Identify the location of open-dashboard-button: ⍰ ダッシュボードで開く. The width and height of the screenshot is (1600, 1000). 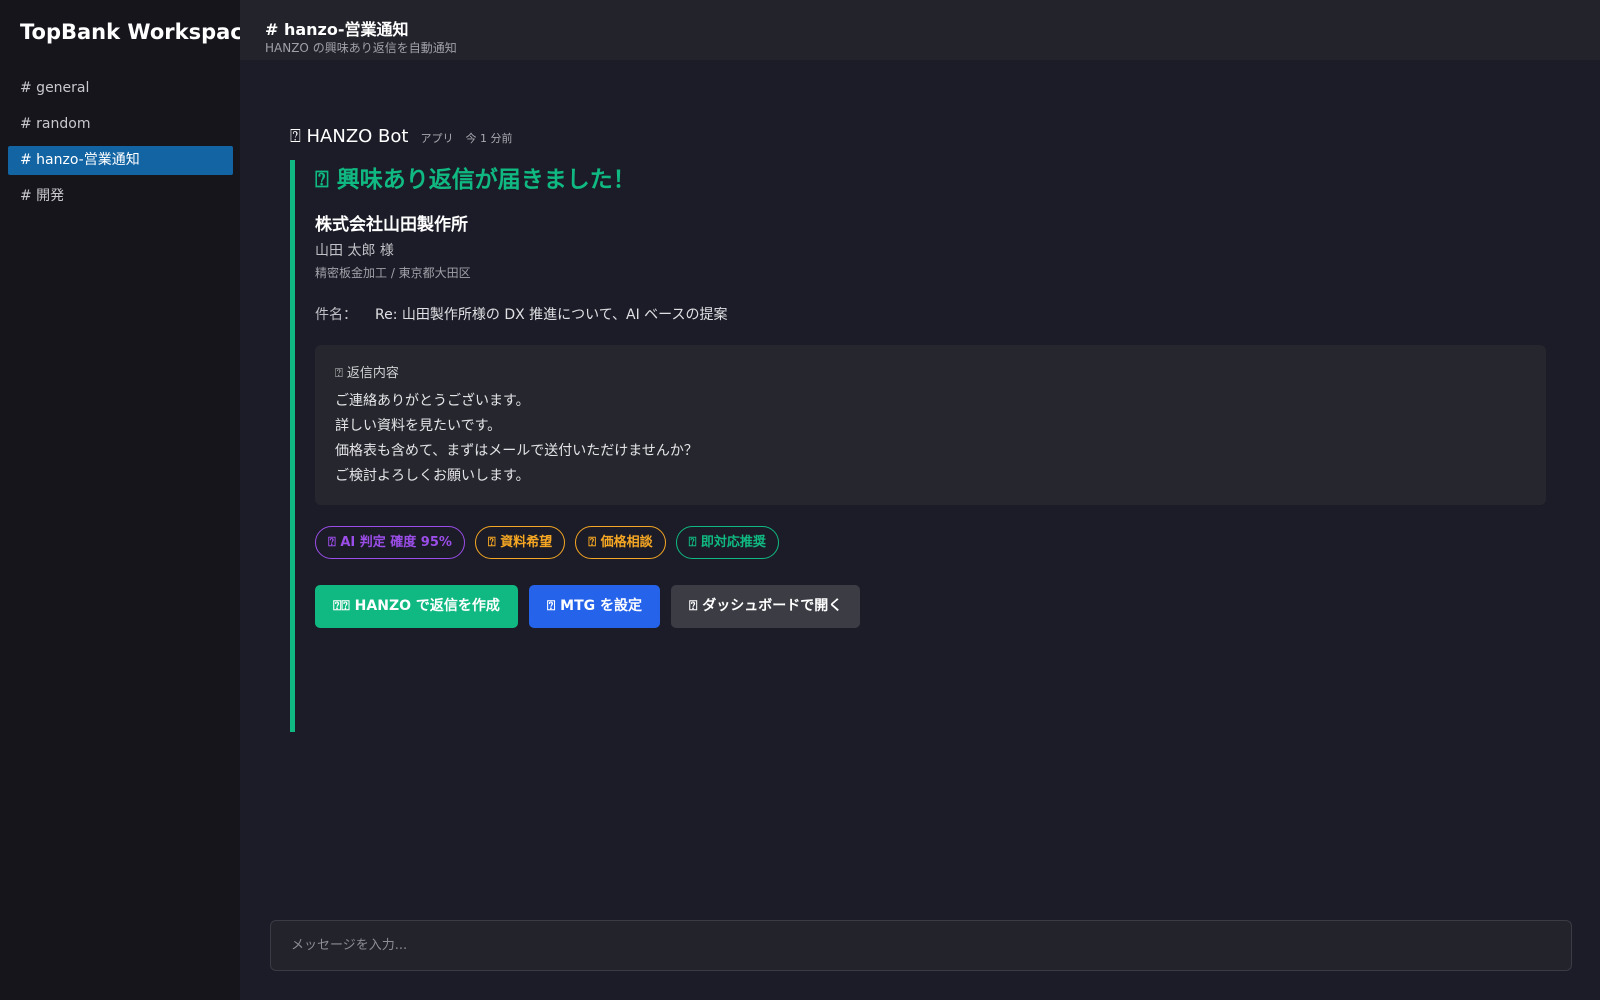
(766, 606).